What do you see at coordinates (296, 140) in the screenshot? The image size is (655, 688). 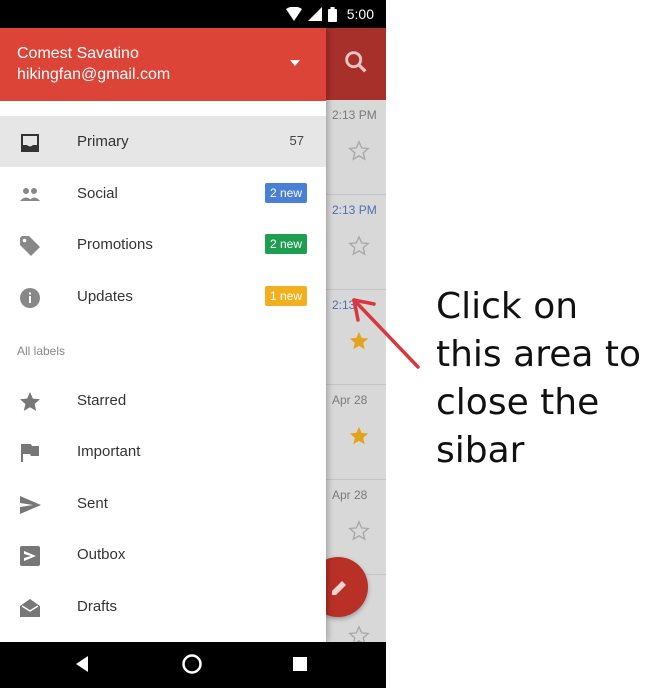 I see `unread-count: 57` at bounding box center [296, 140].